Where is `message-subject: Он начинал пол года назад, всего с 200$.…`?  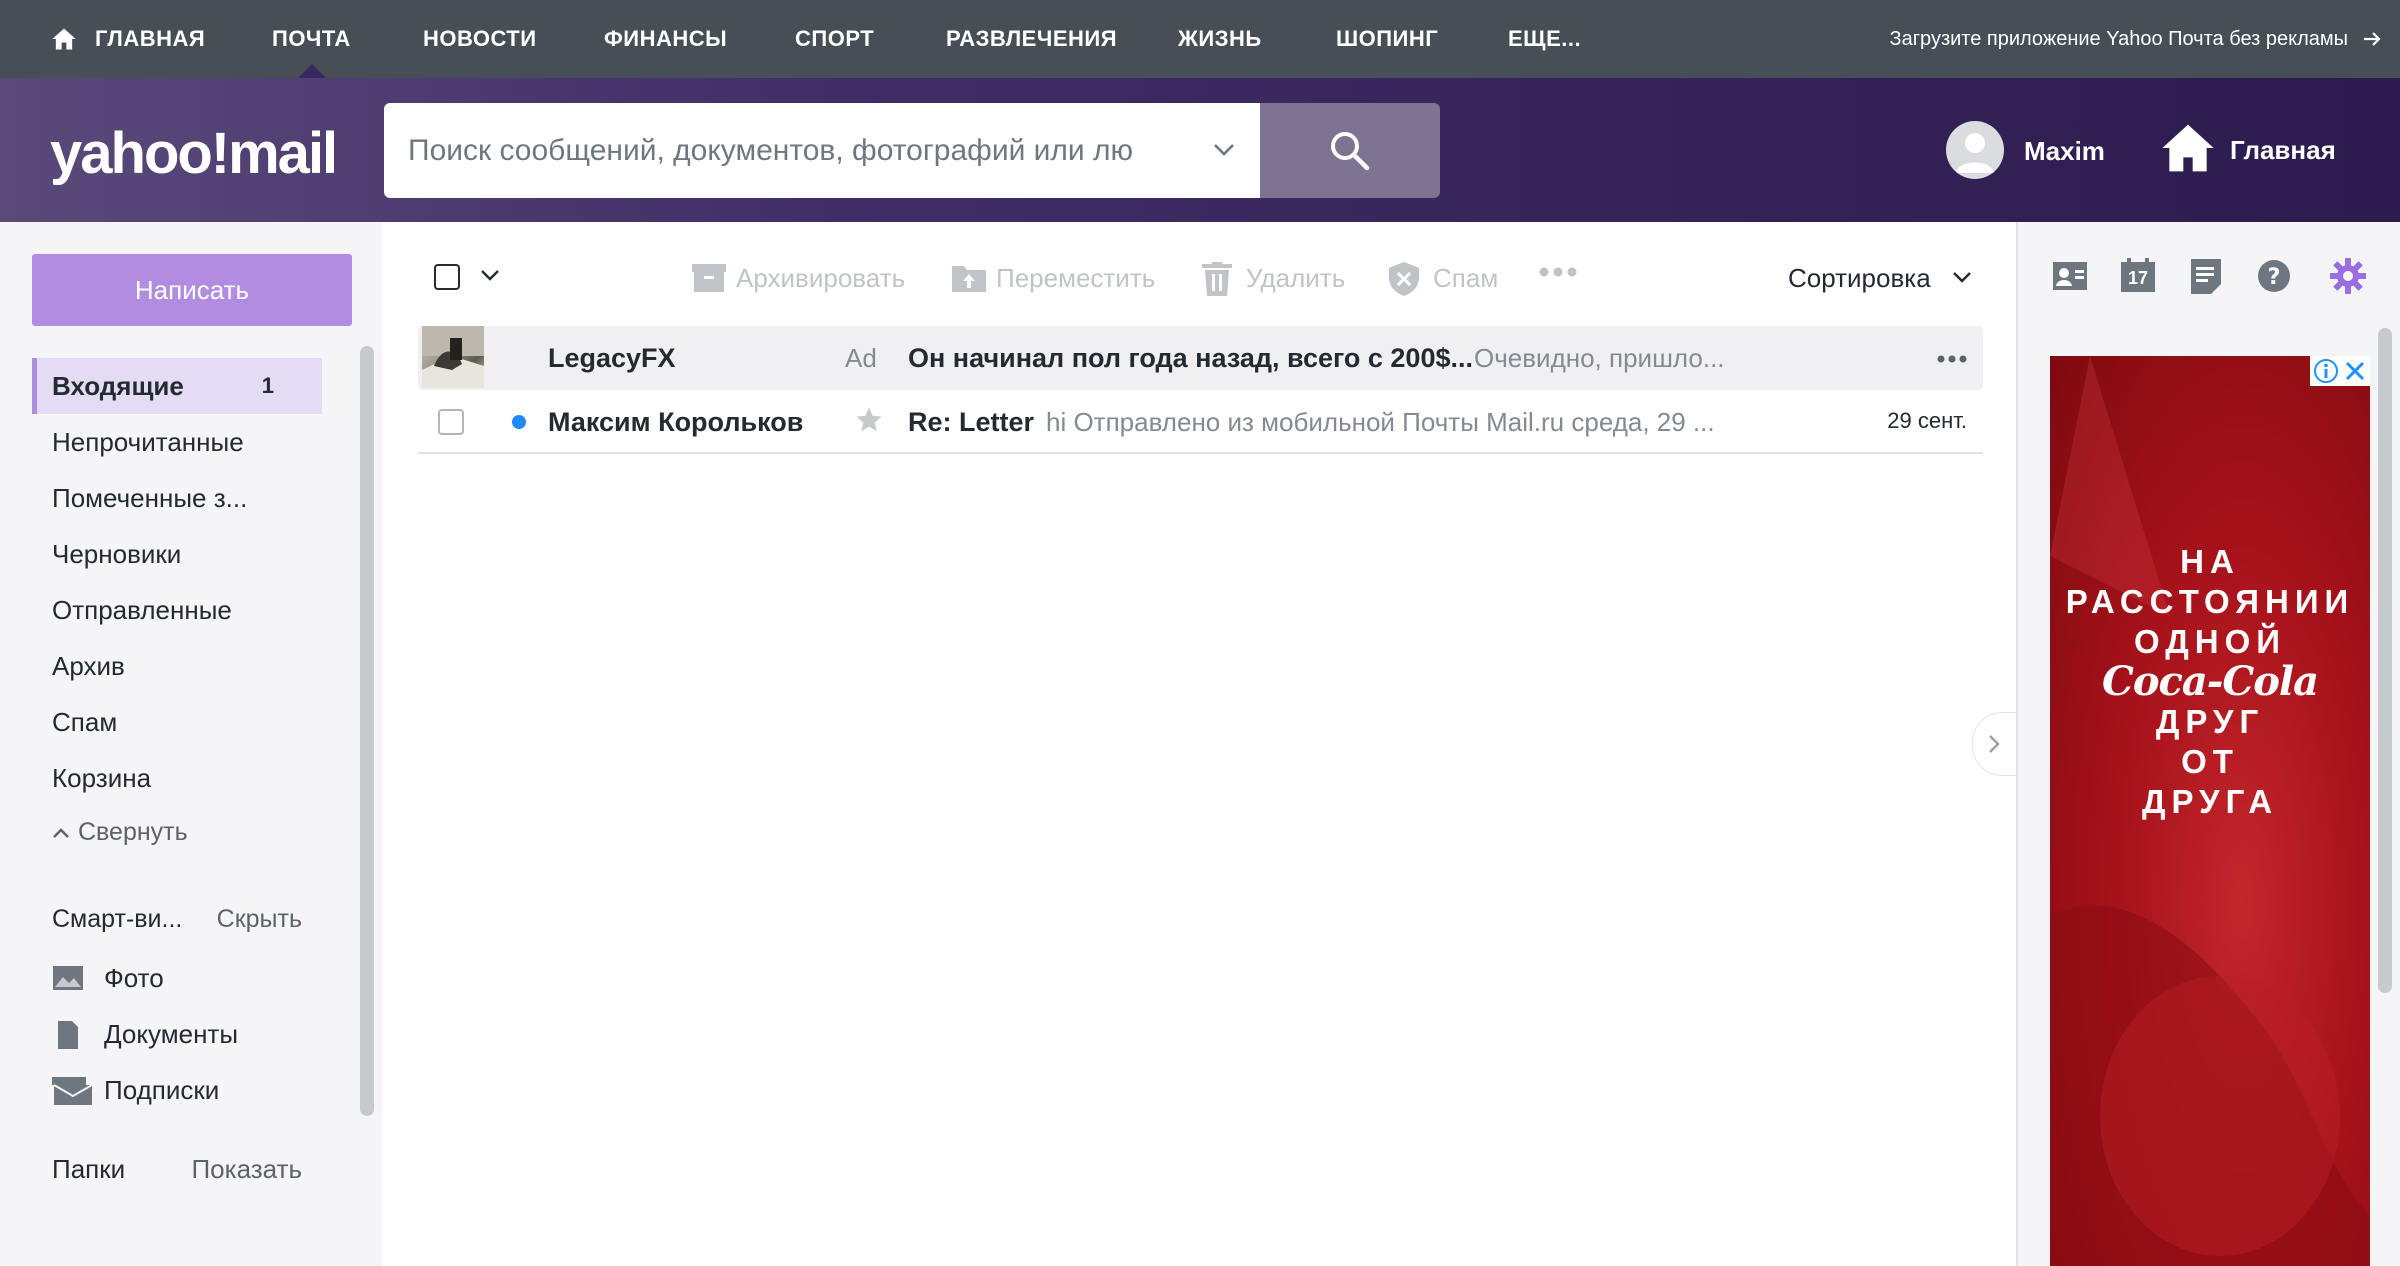 message-subject: Он начинал пол года назад, всего с 200$.… is located at coordinates (1190, 358).